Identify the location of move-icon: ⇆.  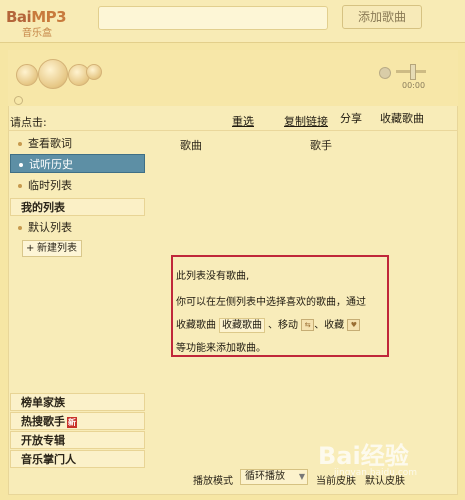
(308, 325).